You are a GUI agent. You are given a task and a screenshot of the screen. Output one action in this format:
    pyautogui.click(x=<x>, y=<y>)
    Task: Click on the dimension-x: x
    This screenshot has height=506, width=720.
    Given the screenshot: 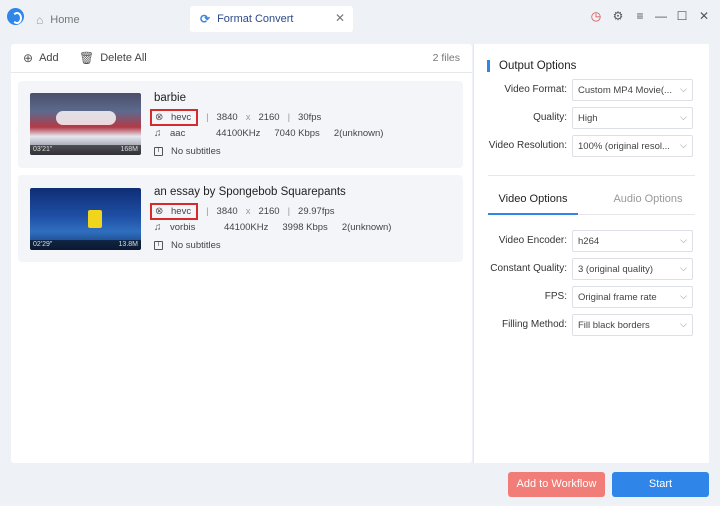 What is the action you would take?
    pyautogui.click(x=248, y=211)
    